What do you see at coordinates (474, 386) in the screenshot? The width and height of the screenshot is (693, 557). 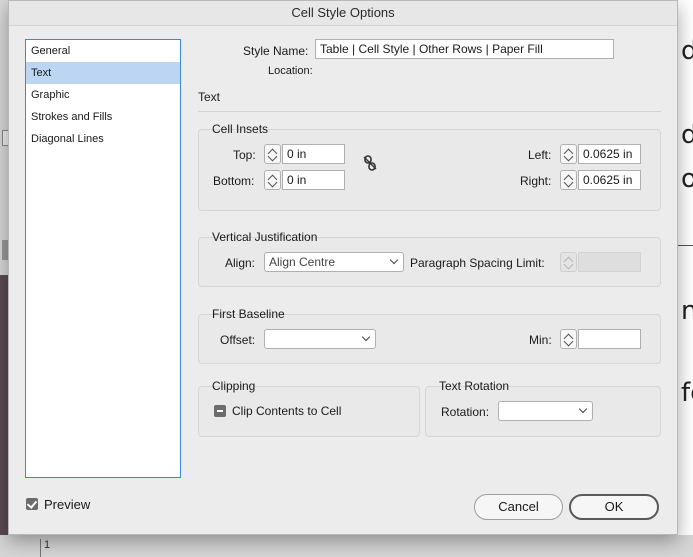 I see `text-rotation-title: Text Rotation` at bounding box center [474, 386].